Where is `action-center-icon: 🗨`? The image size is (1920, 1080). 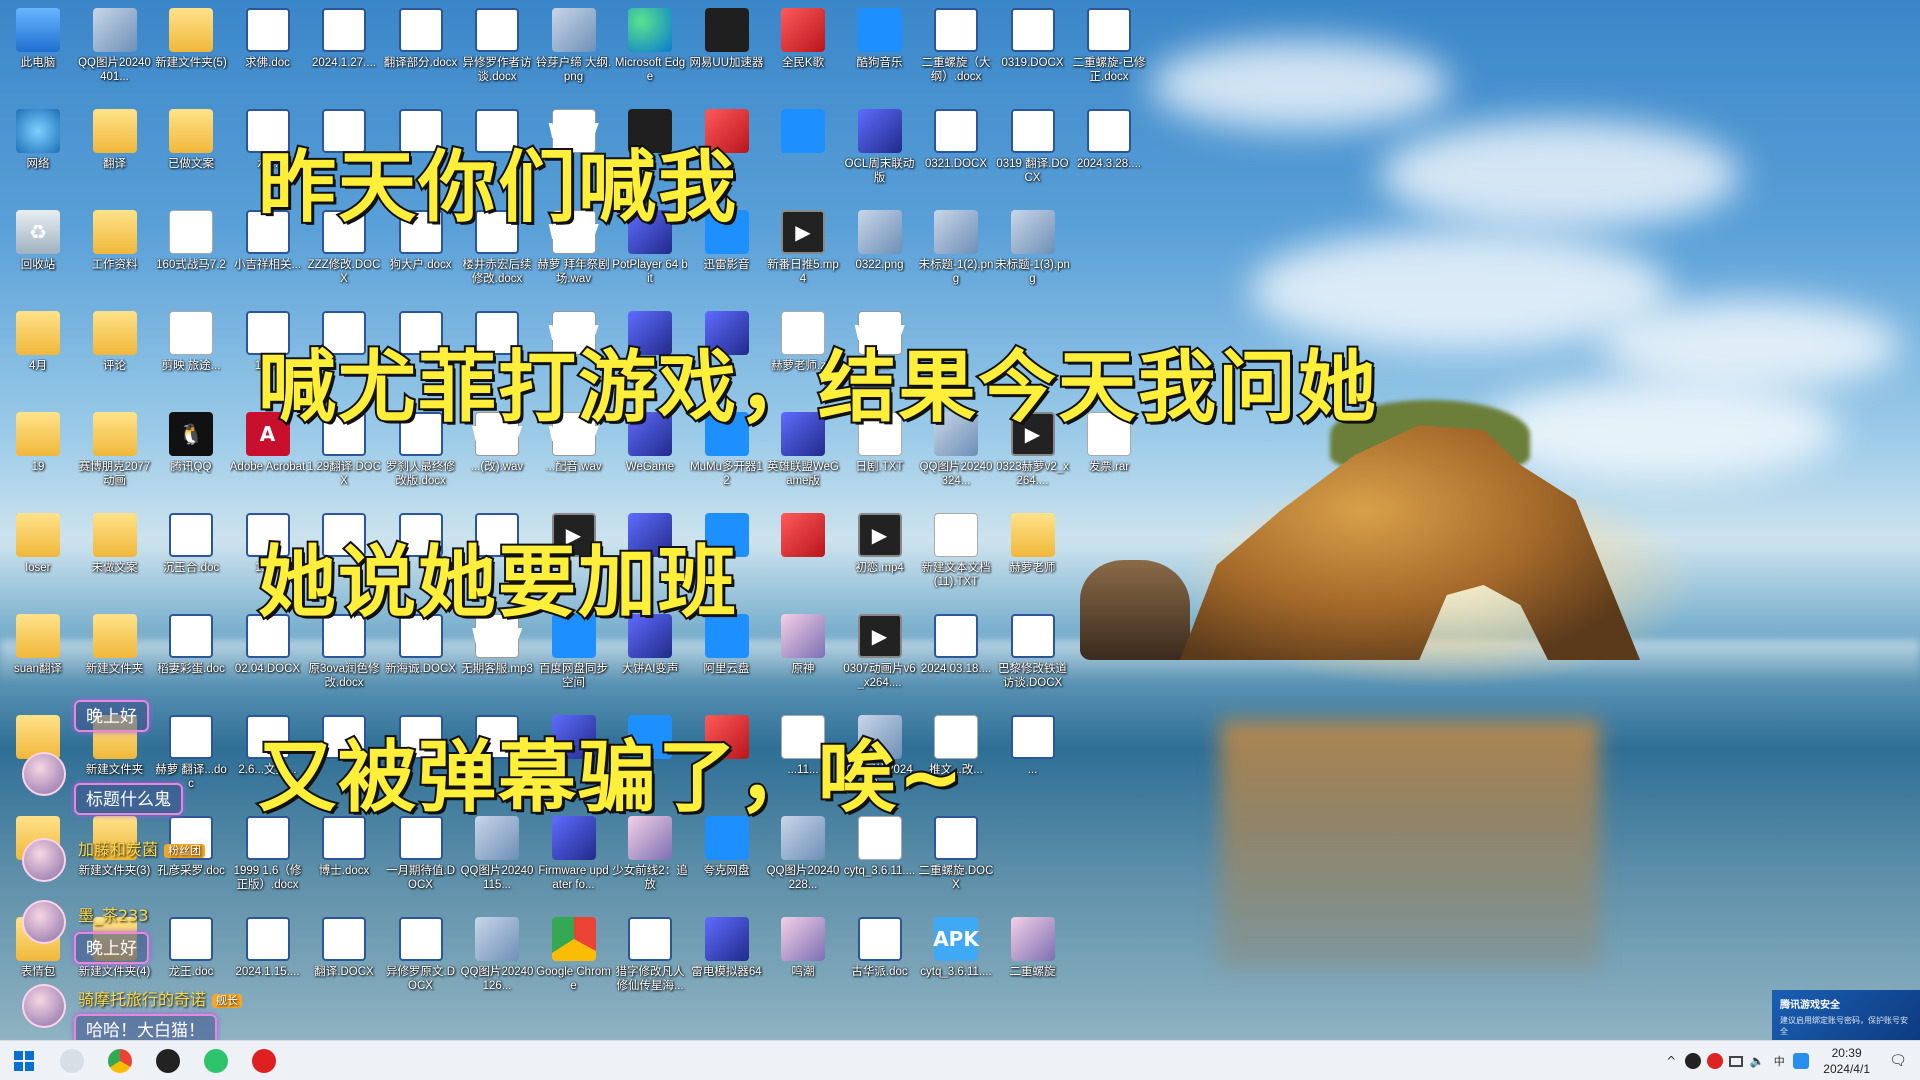 action-center-icon: 🗨 is located at coordinates (1898, 1061).